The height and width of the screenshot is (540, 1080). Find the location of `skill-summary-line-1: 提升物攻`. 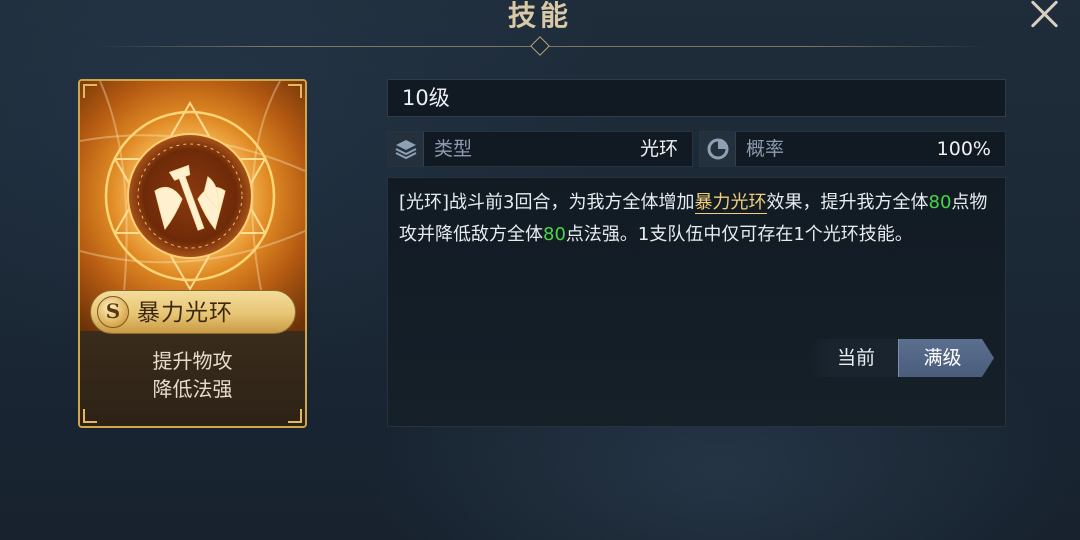

skill-summary-line-1: 提升物攻 is located at coordinates (192, 361).